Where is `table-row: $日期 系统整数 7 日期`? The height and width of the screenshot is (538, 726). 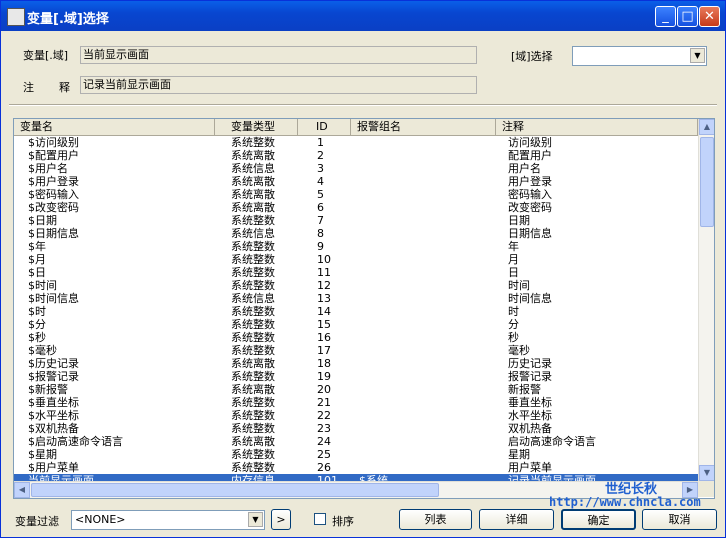 table-row: $日期 系统整数 7 日期 is located at coordinates (356, 220).